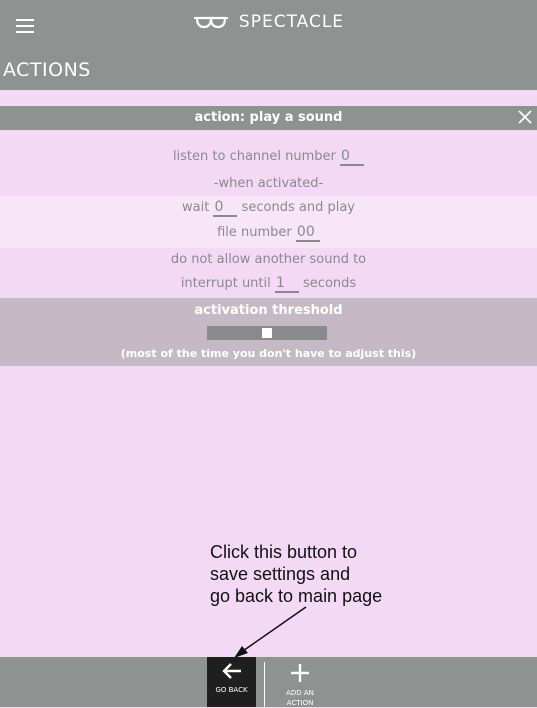  What do you see at coordinates (268, 310) in the screenshot?
I see `activation-threshold-label: activation threshold` at bounding box center [268, 310].